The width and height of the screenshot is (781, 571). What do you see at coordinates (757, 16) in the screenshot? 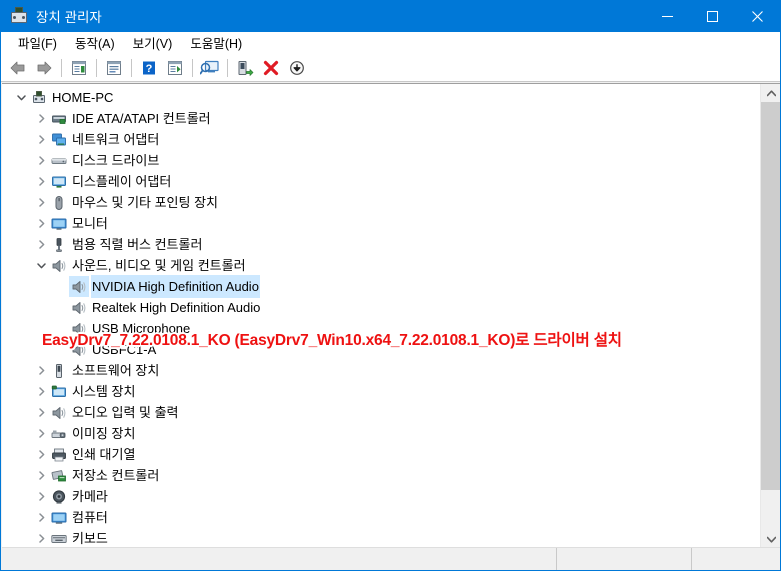
I see `close-button` at bounding box center [757, 16].